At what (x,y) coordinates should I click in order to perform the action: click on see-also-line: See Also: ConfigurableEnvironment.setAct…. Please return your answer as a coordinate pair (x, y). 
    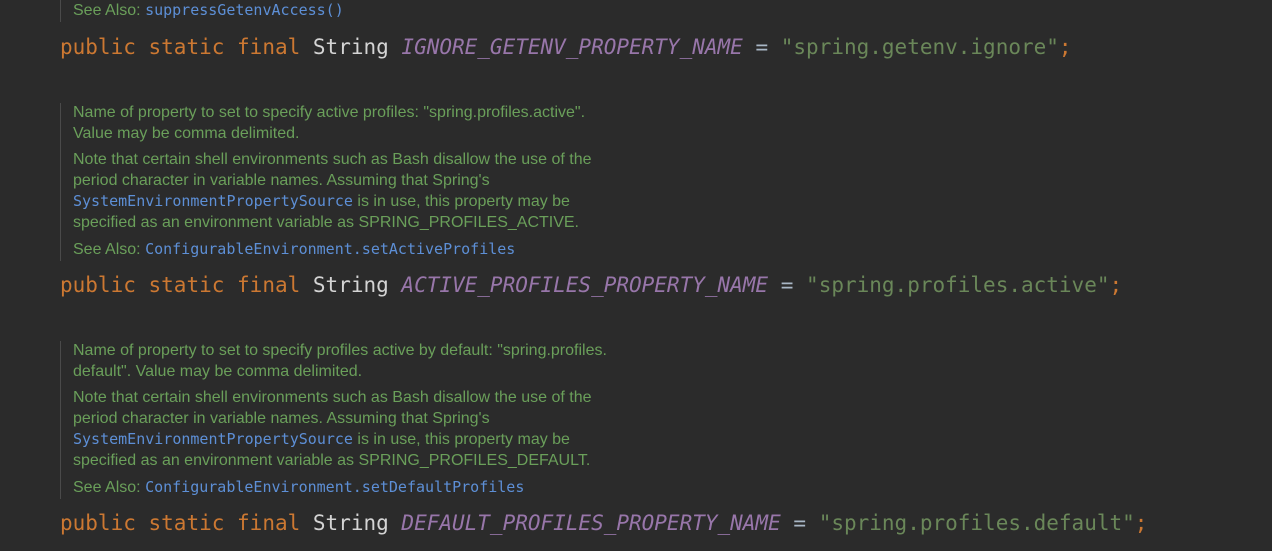
    Looking at the image, I should click on (416, 250).